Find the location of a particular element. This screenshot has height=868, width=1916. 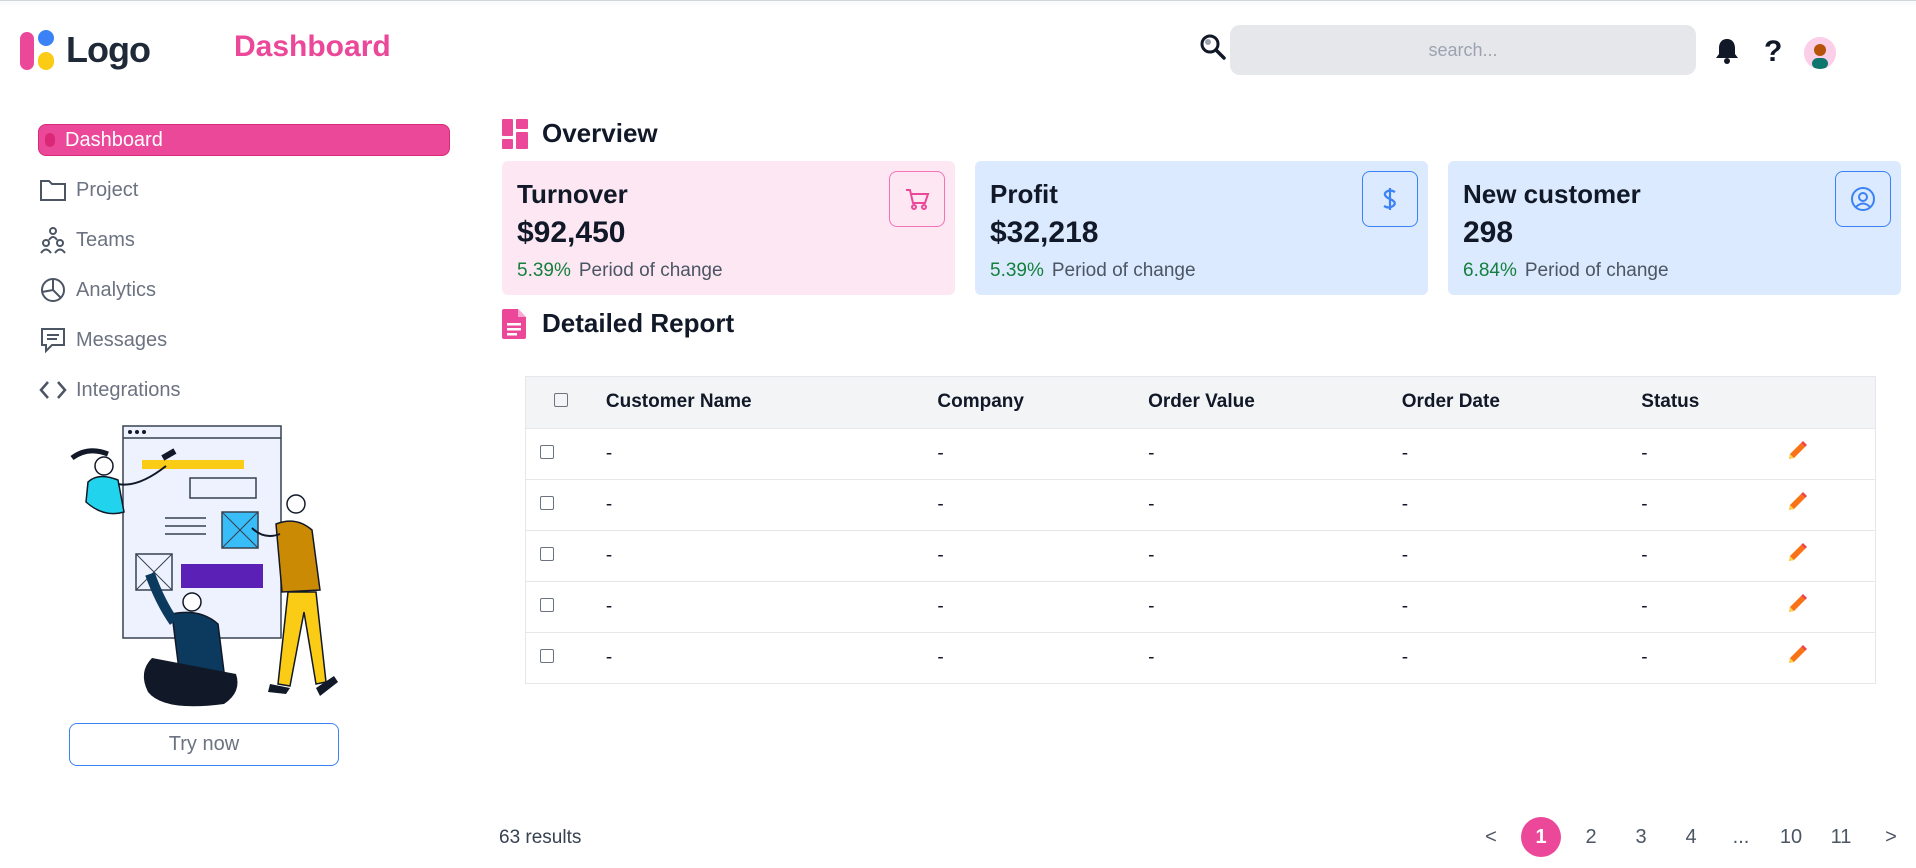

logo: Logo is located at coordinates (85, 50).